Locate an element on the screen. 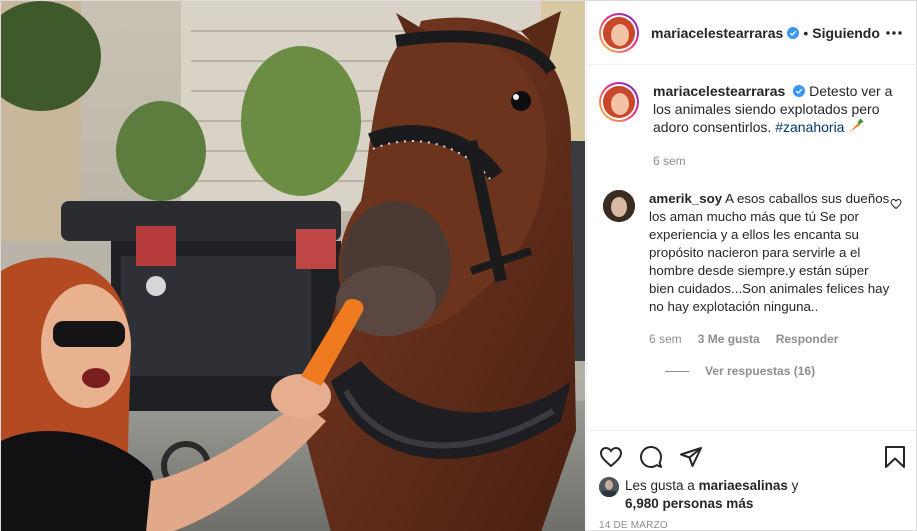  view-replies-line is located at coordinates (677, 371).